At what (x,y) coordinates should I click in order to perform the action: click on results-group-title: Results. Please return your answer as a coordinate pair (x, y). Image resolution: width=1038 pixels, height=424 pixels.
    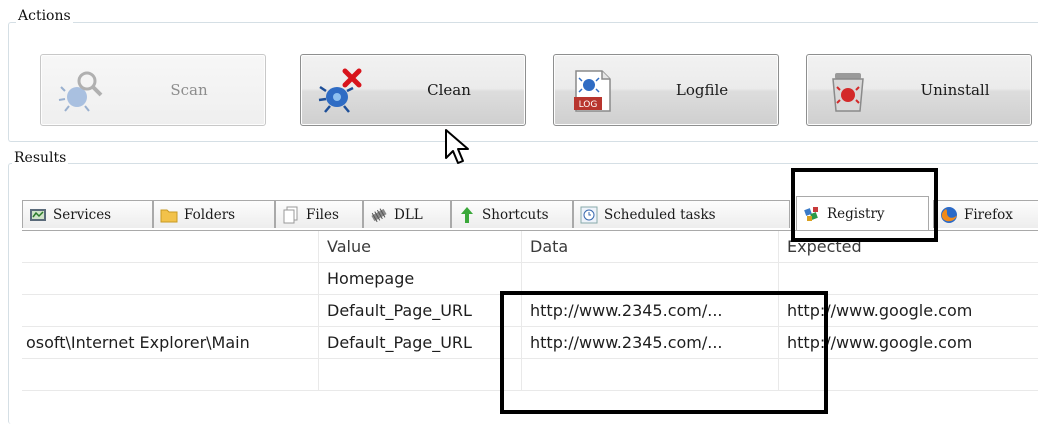
    Looking at the image, I should click on (40, 158).